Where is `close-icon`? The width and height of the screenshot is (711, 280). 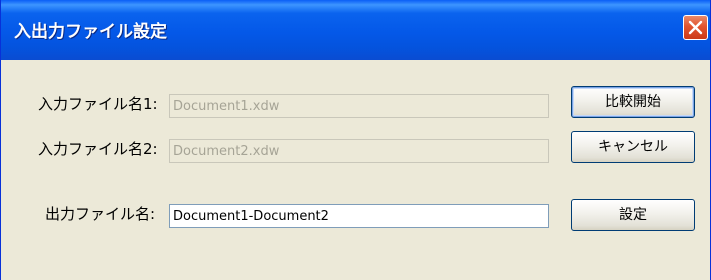
close-icon is located at coordinates (695, 27).